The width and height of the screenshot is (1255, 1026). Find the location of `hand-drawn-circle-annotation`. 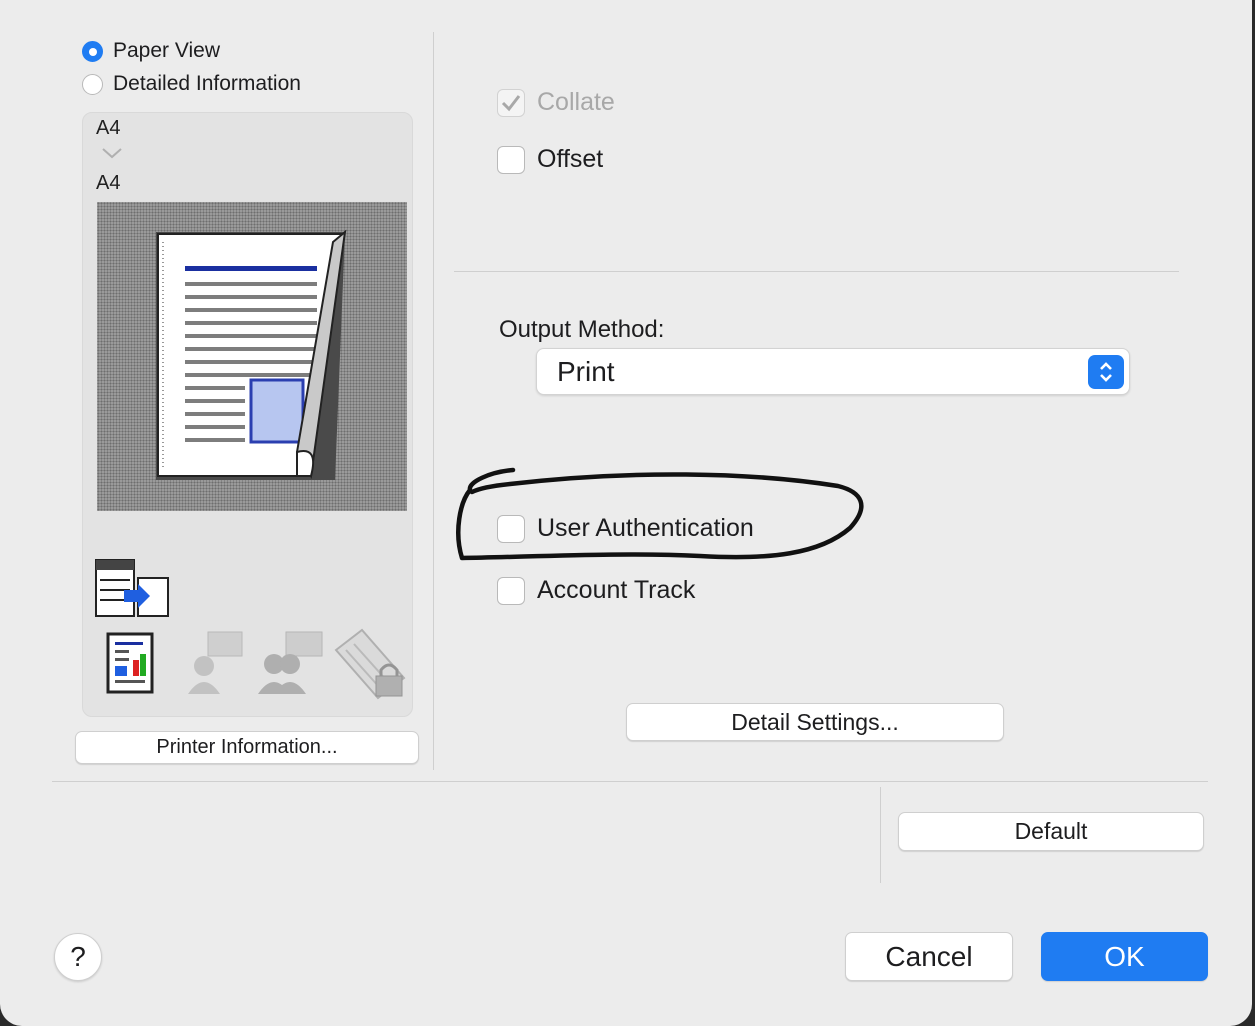

hand-drawn-circle-annotation is located at coordinates (660, 514).